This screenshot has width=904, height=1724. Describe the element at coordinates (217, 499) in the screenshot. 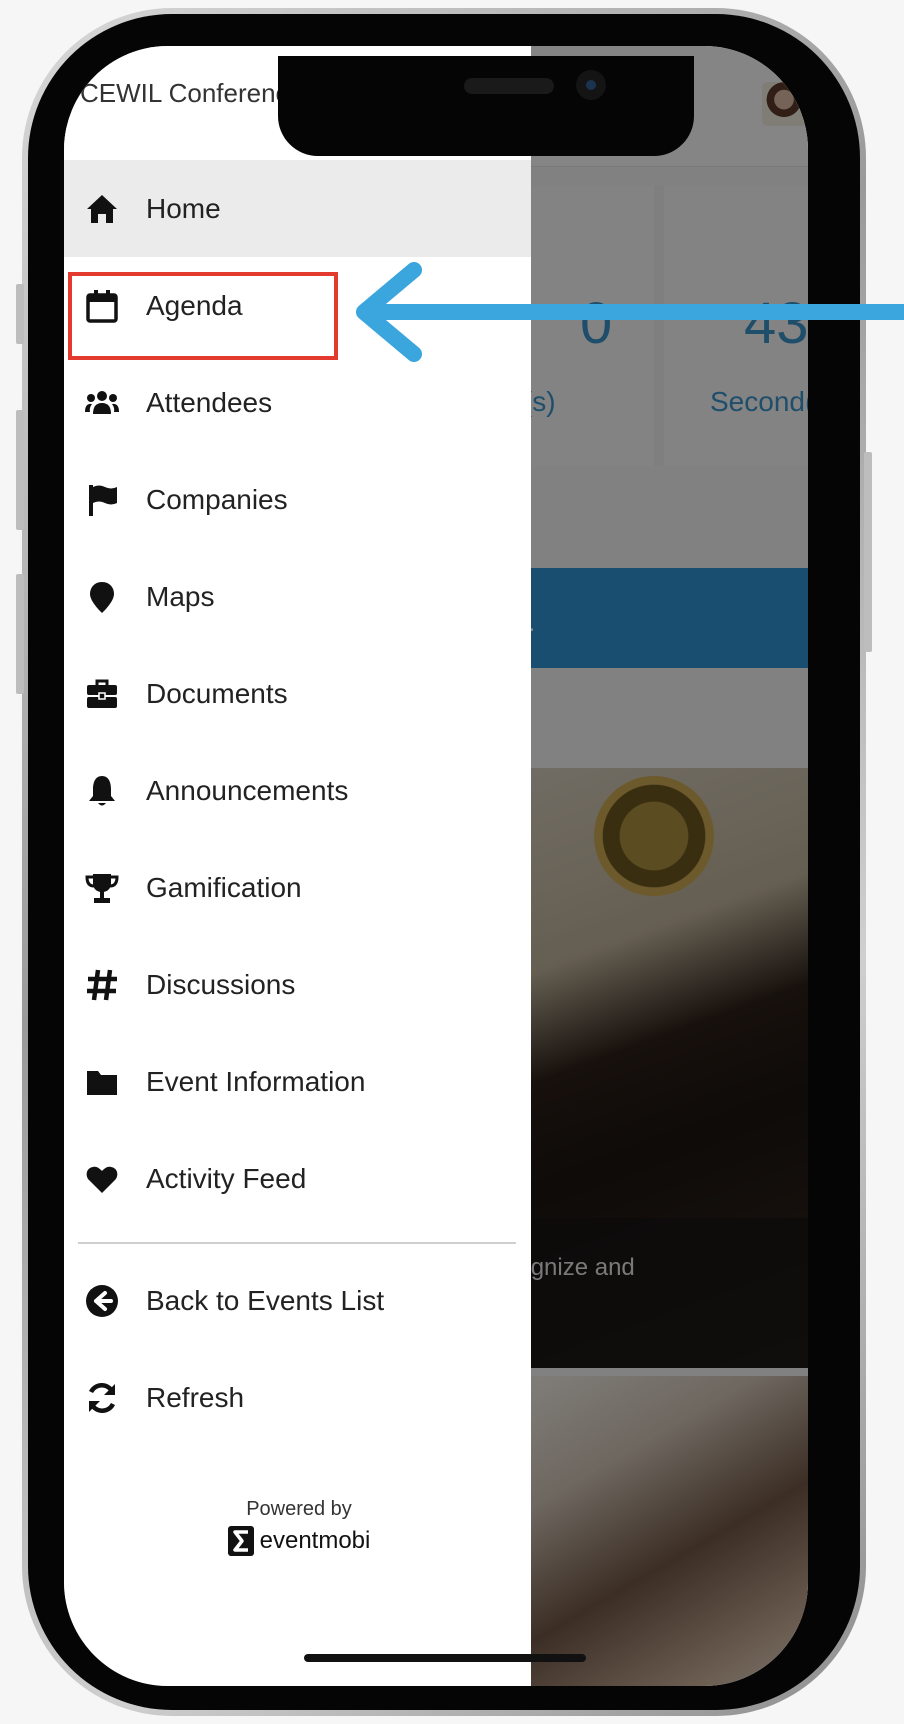

I see `menu-label-companies: Companies` at that location.